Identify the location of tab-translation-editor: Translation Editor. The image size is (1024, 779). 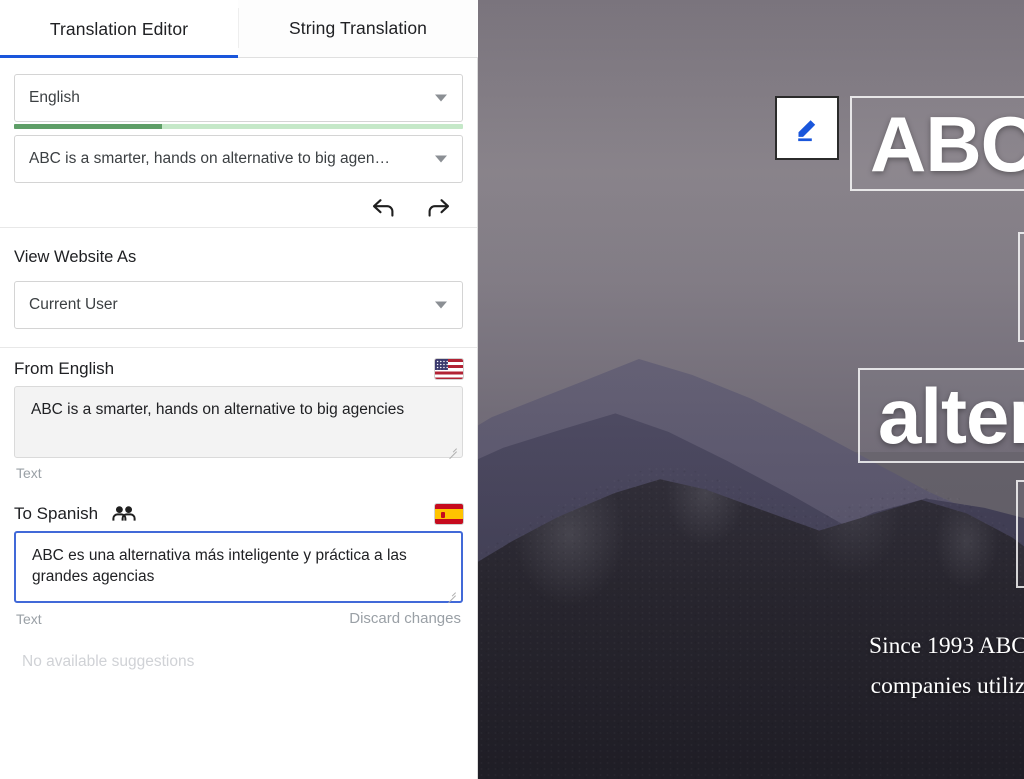
(119, 29).